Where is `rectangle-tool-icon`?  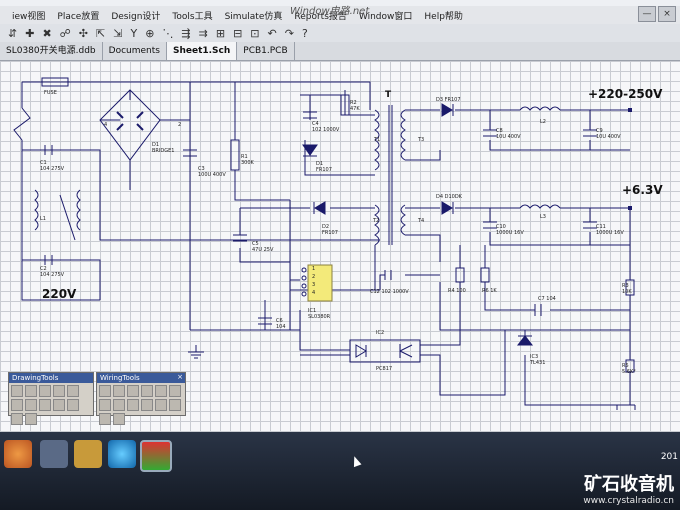
rectangle-tool-icon is located at coordinates (17, 405).